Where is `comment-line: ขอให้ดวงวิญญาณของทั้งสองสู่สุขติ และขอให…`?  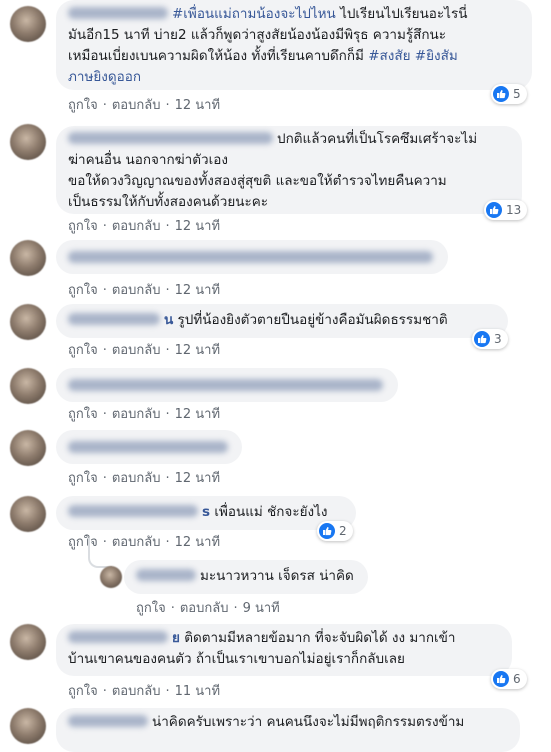 comment-line: ขอให้ดวงวิญญาณของทั้งสองสู่สุขติ และขอให… is located at coordinates (257, 181).